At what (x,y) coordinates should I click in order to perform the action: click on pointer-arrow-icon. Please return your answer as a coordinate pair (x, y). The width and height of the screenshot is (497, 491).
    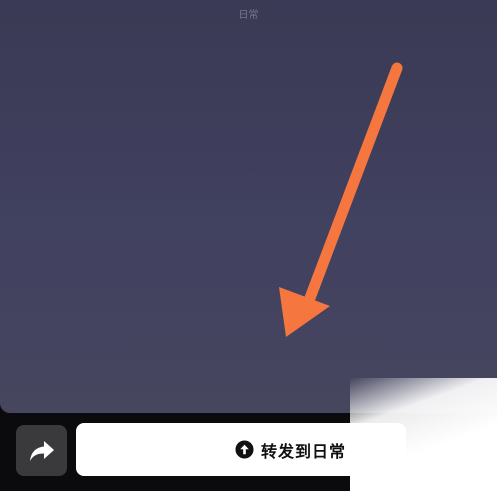
    Looking at the image, I should click on (341, 199).